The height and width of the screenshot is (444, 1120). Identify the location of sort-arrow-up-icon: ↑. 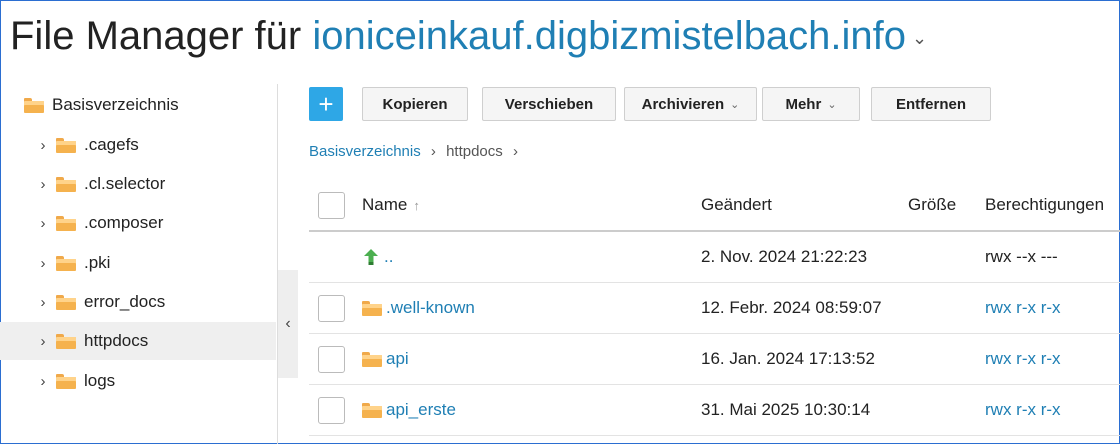
(416, 205).